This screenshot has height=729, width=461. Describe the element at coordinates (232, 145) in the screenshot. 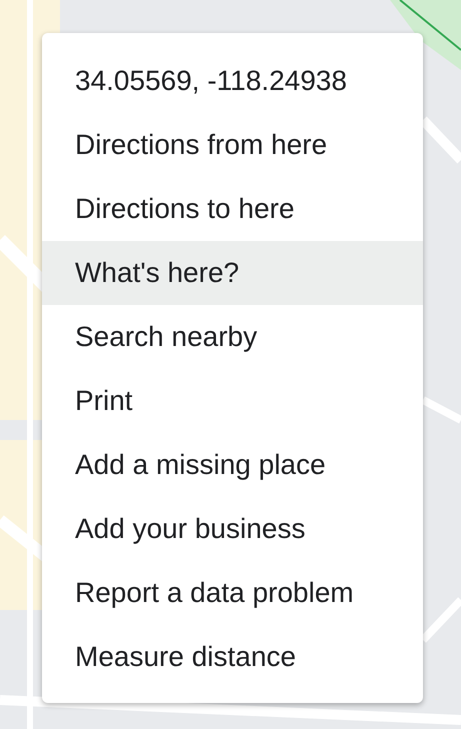

I see `menu-item: Directions from here` at that location.